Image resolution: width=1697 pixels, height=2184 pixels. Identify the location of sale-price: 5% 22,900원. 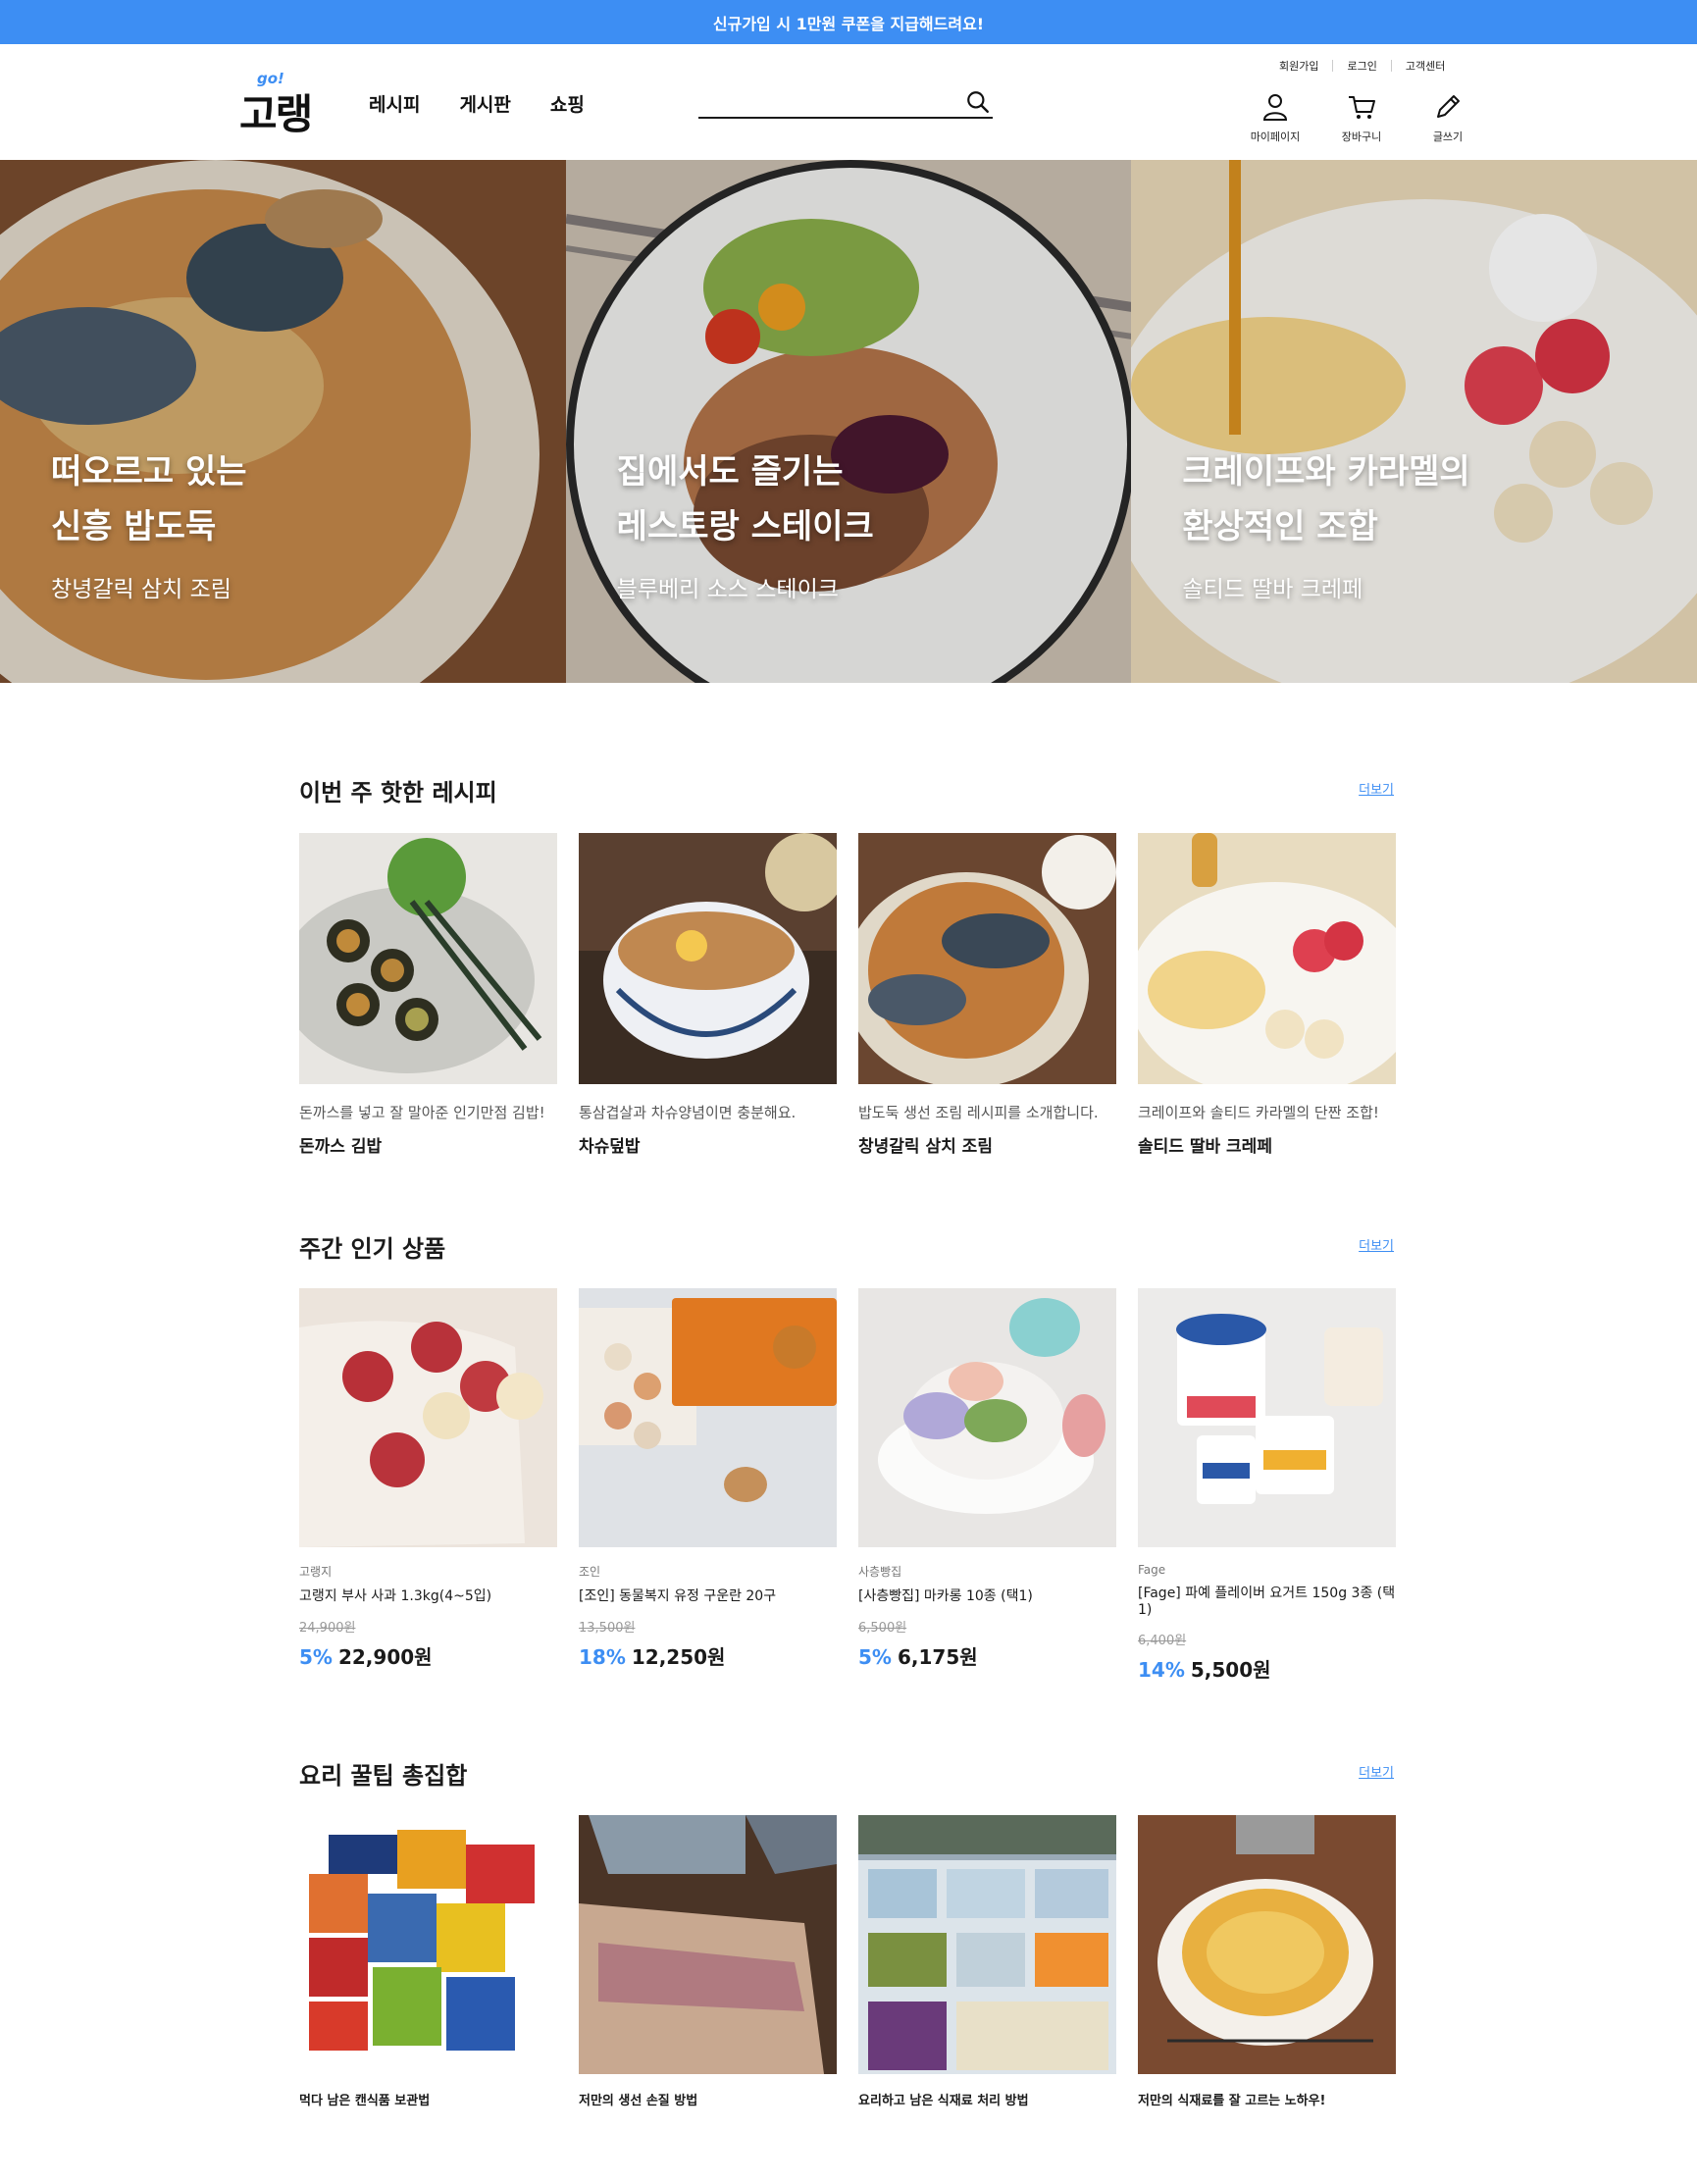
(428, 1655).